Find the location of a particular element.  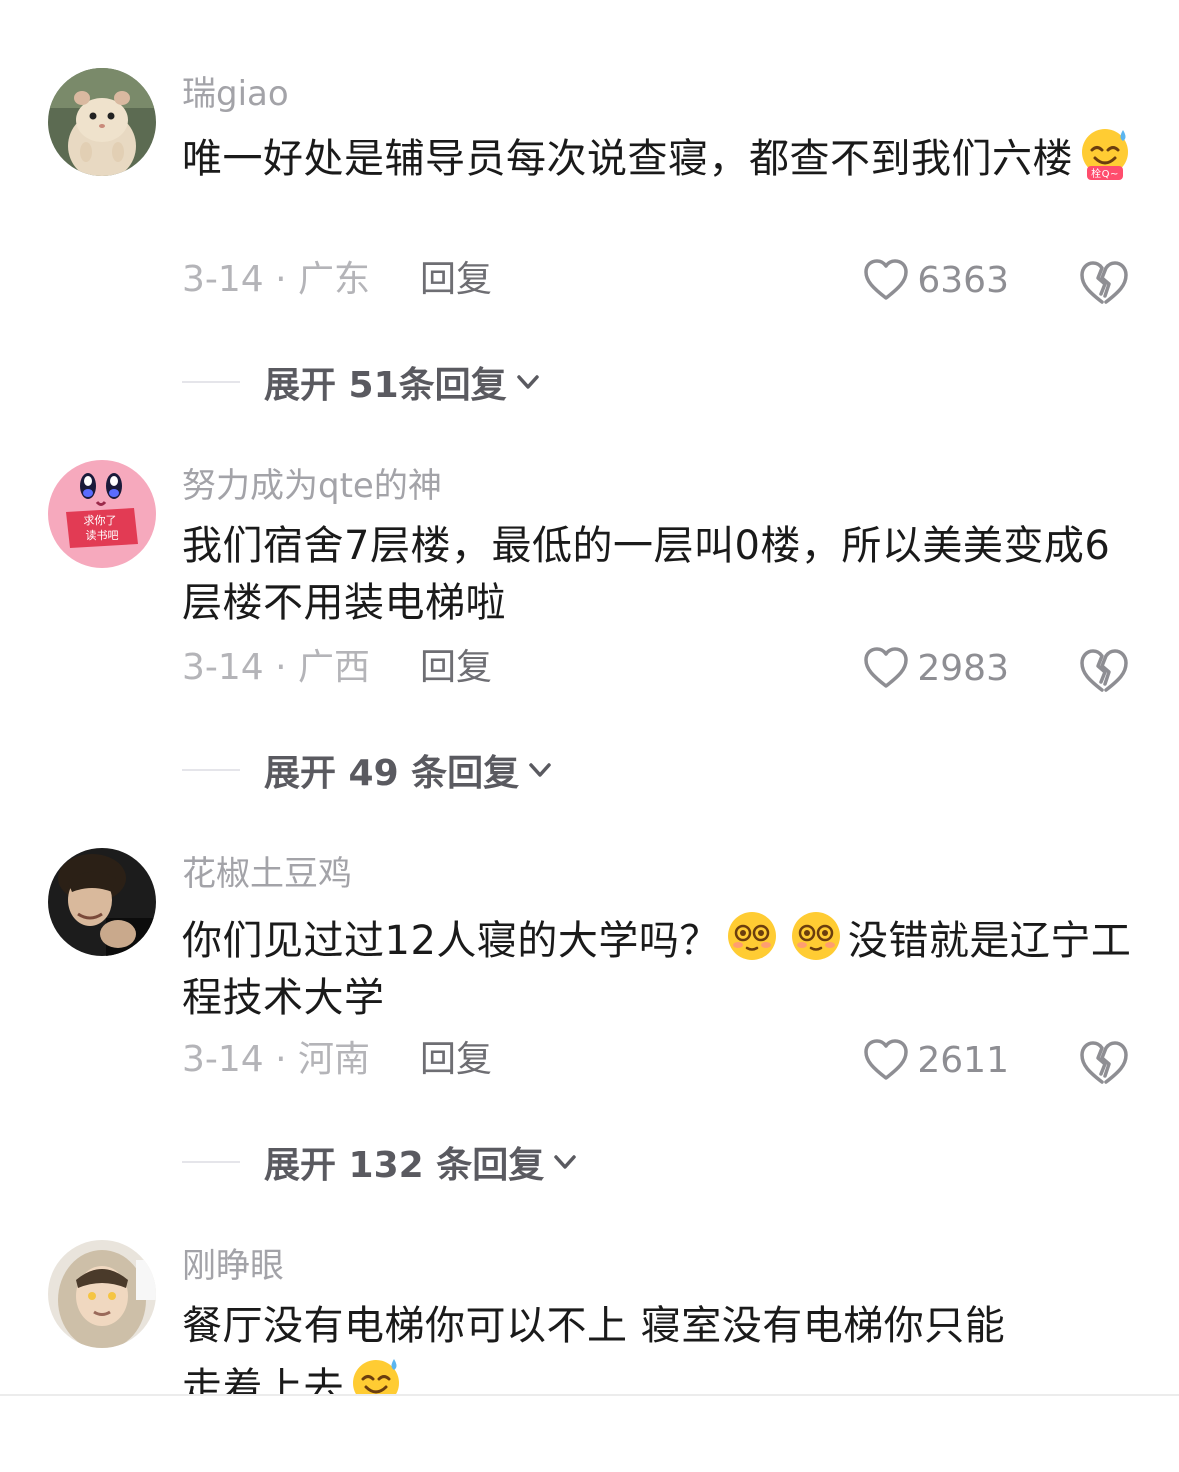

bottom-bar is located at coordinates (589, 1434).